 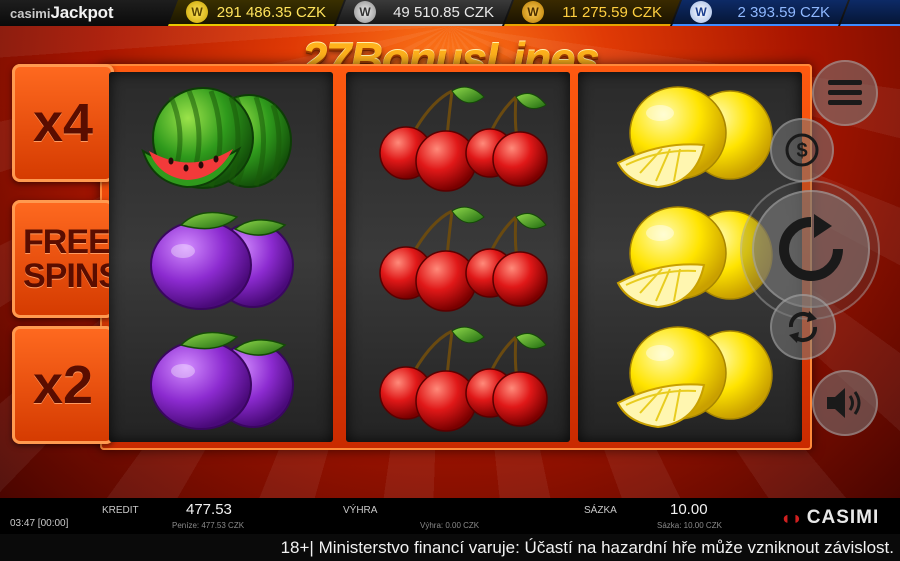 What do you see at coordinates (689, 509) in the screenshot?
I see `bet-value: 10.00` at bounding box center [689, 509].